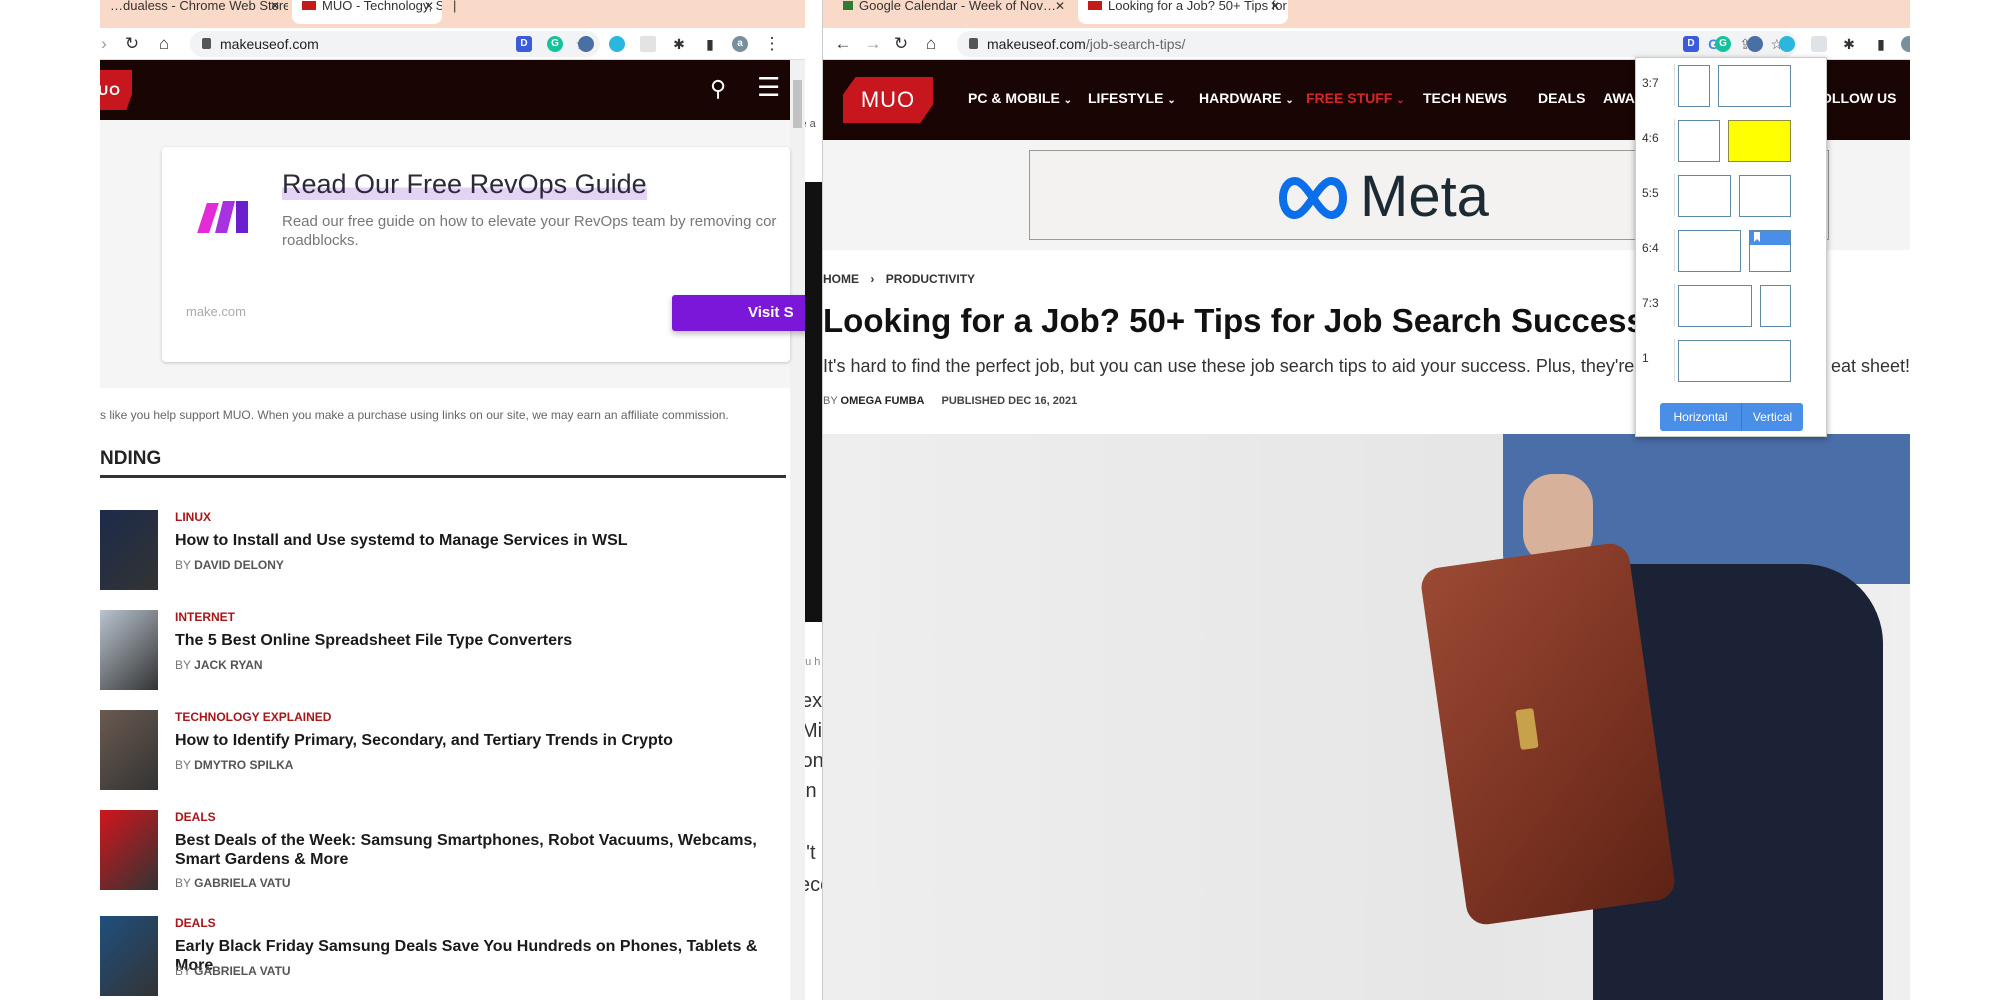  Describe the element at coordinates (1246, 98) in the screenshot. I see `nav-item: HARDWARE ⌄` at that location.